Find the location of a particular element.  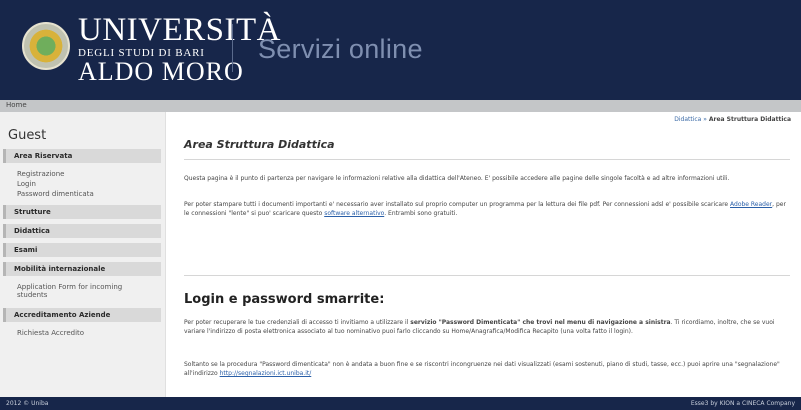

breadcrumb-didattica-link: Didattica is located at coordinates (687, 119).